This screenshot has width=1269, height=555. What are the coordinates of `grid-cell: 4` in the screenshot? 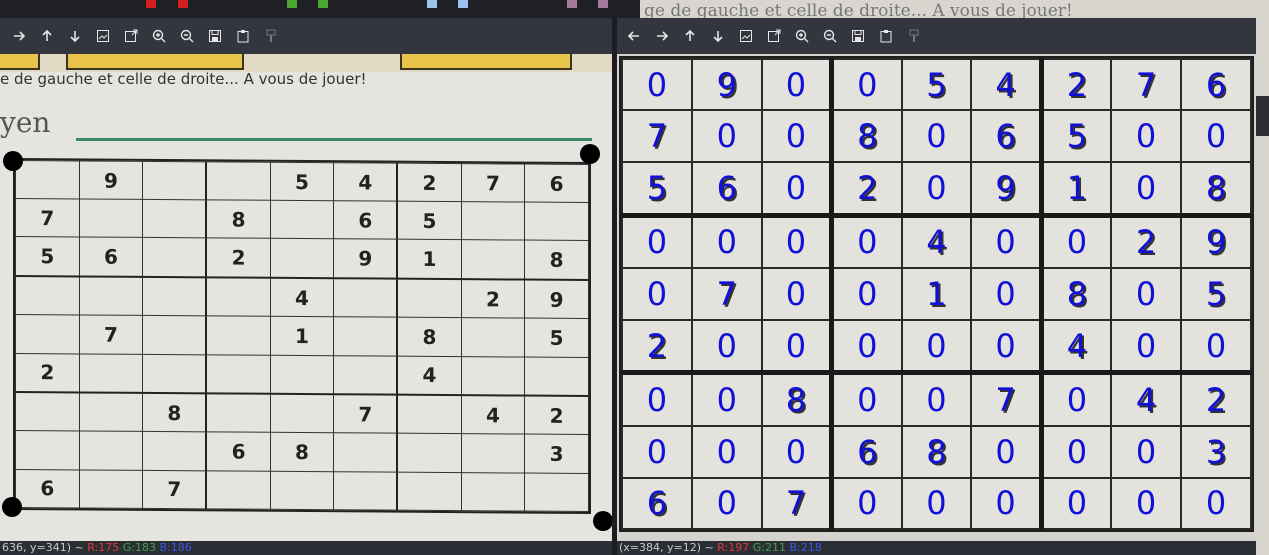 It's located at (429, 375).